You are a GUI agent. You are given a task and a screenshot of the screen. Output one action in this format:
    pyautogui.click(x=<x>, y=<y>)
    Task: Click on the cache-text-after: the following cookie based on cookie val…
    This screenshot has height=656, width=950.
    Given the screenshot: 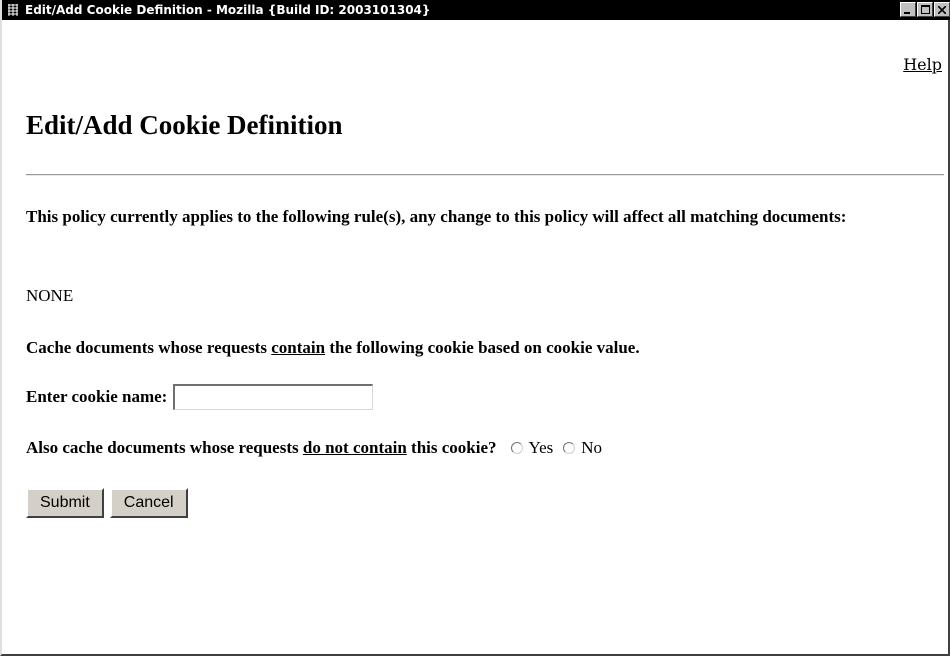 What is the action you would take?
    pyautogui.click(x=482, y=347)
    